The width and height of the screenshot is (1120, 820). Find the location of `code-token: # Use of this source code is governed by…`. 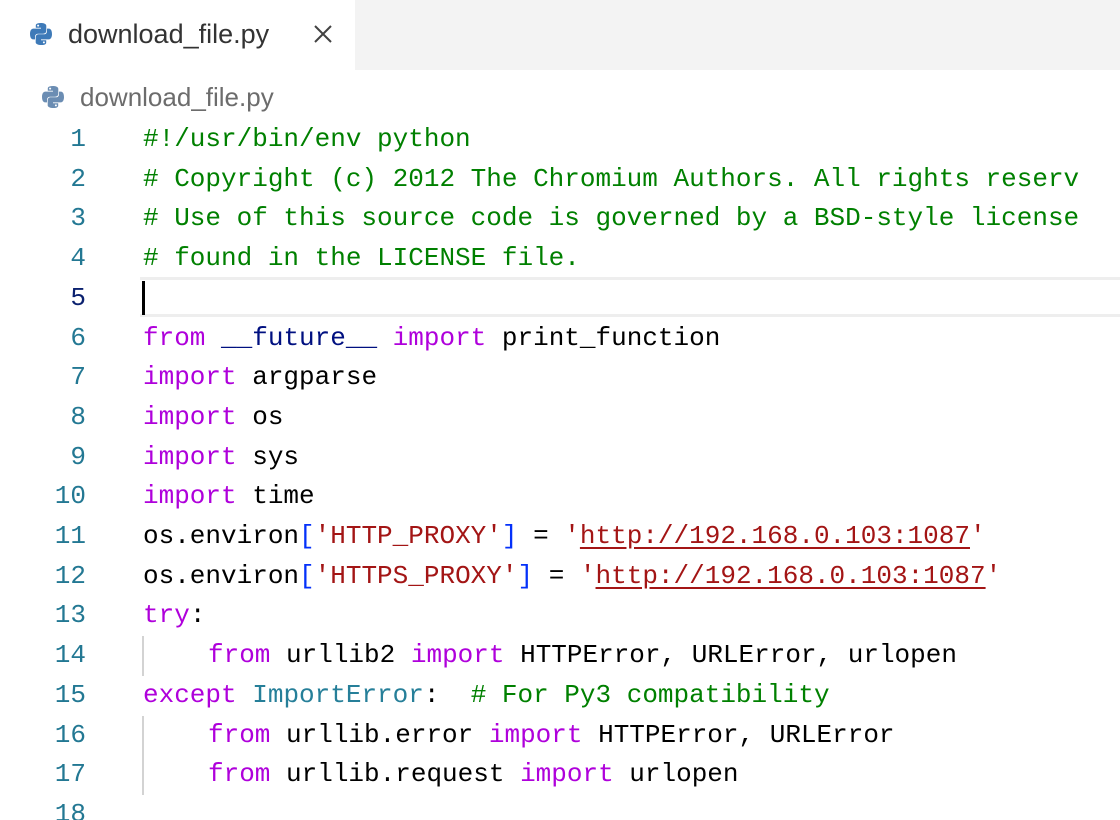

code-token: # Use of this source code is governed by… is located at coordinates (611, 218).